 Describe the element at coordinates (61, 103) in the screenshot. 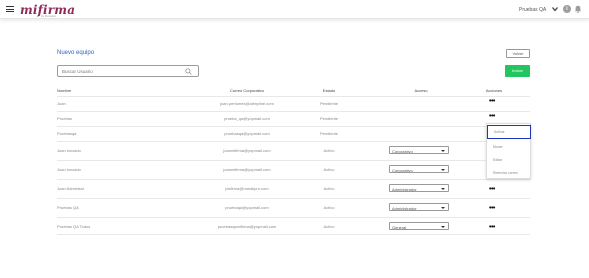

I see `row-name: Juan` at that location.